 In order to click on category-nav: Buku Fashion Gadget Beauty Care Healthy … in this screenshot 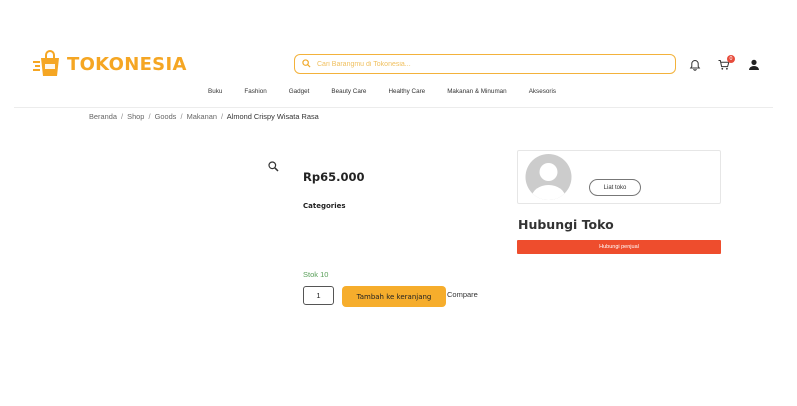, I will do `click(393, 91)`.